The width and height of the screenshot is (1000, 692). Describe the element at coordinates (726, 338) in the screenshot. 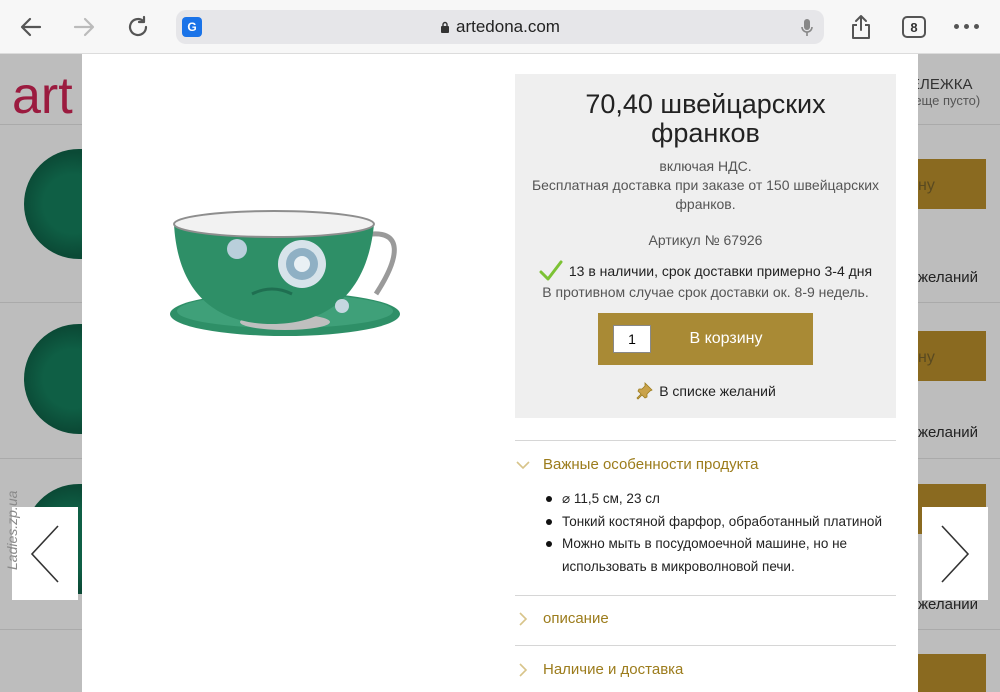

I see `cart-button-label: В корзину` at that location.